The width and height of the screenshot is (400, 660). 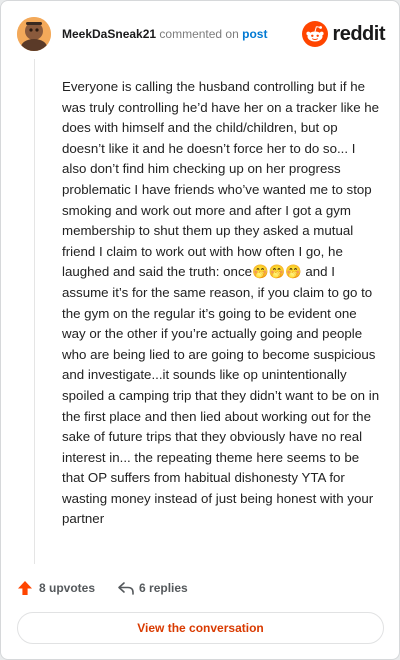 I want to click on thread-line, so click(x=34, y=311).